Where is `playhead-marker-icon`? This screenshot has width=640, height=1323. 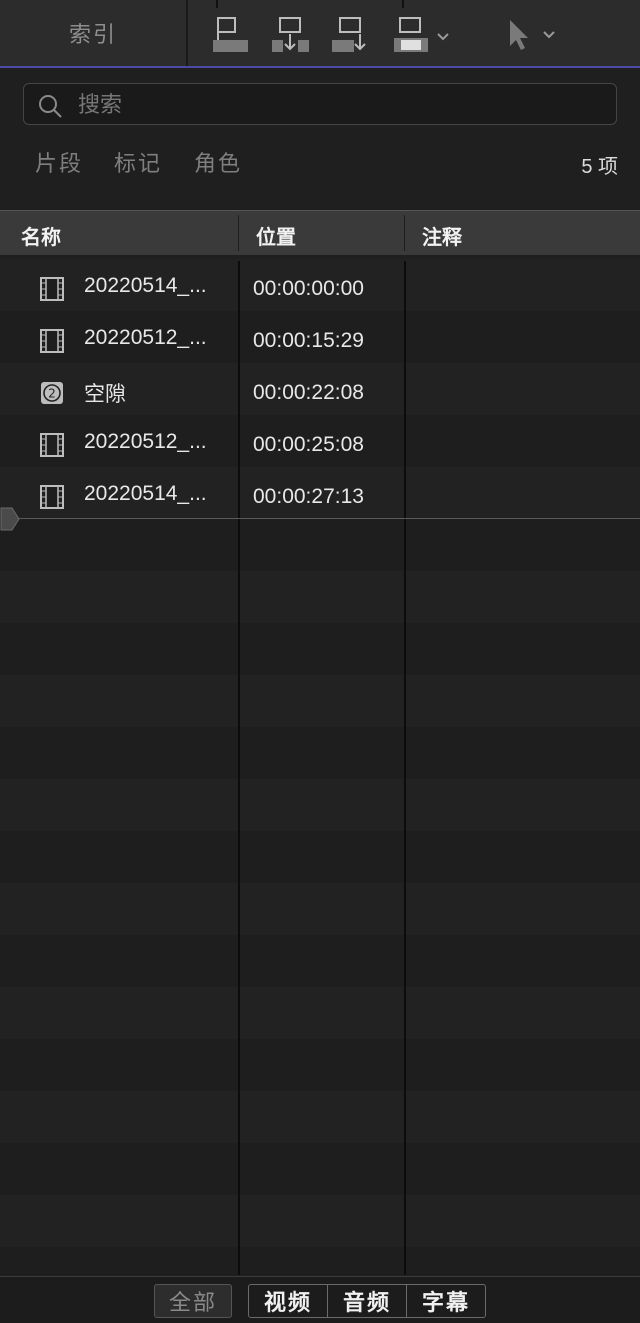
playhead-marker-icon is located at coordinates (10, 521).